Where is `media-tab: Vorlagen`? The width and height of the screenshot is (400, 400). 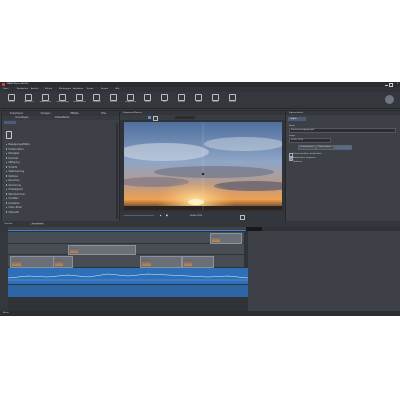
media-tab: Vorlagen is located at coordinates (45, 114).